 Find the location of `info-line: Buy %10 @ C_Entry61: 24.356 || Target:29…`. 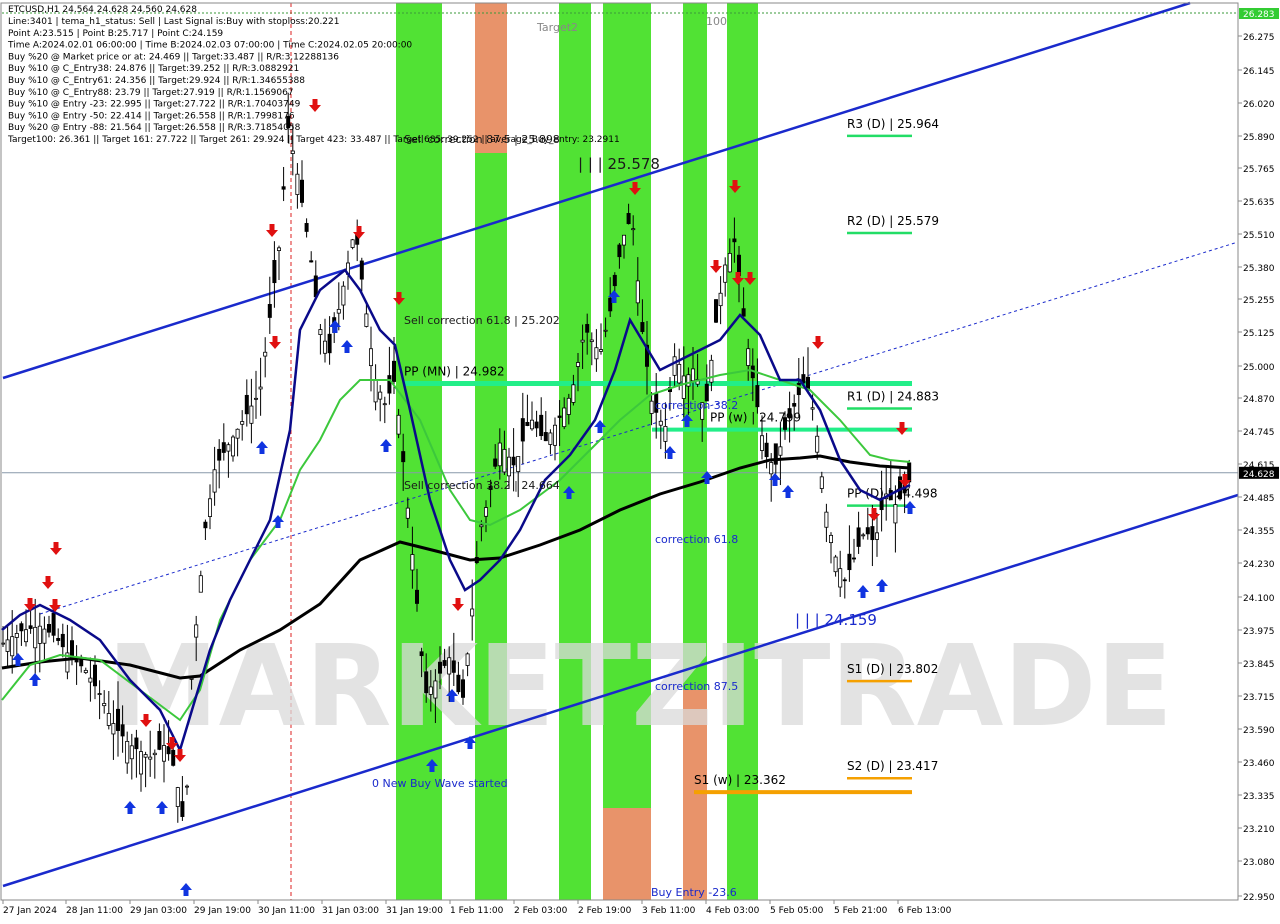

info-line: Buy %10 @ C_Entry61: 24.356 || Target:29… is located at coordinates (156, 81).